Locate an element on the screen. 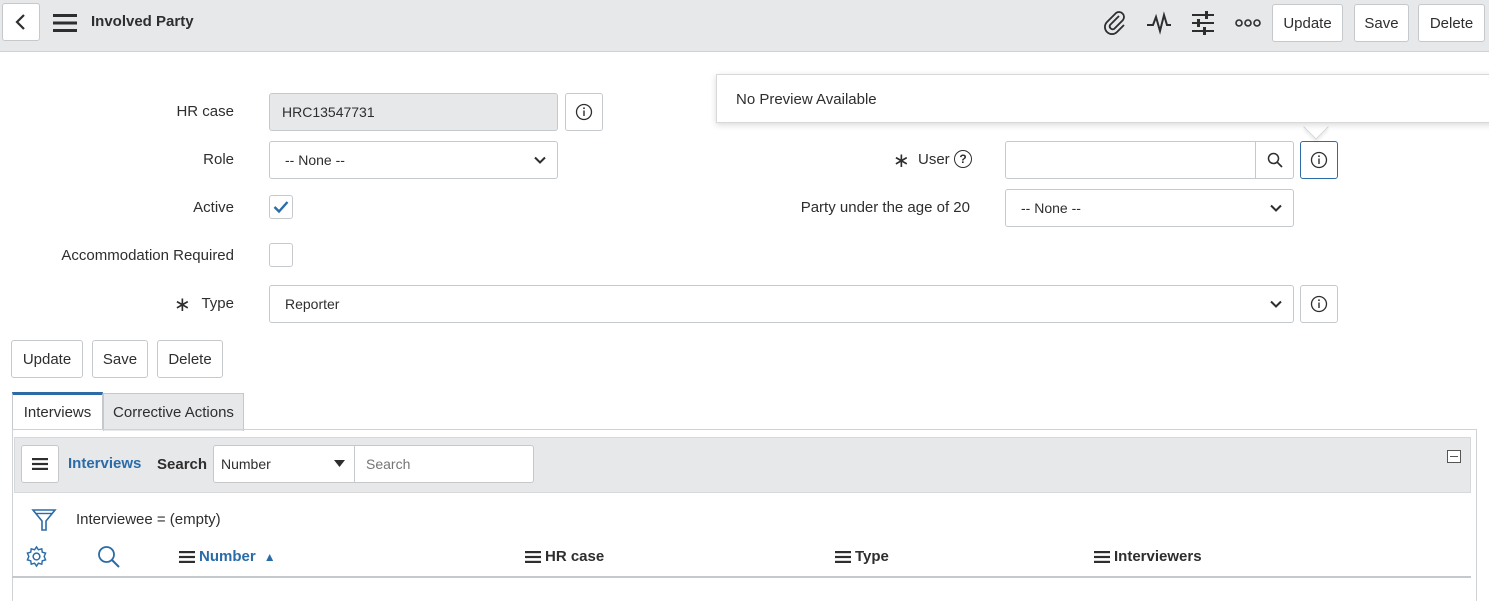 The image size is (1489, 601). popover-text: No Preview Available is located at coordinates (806, 99).